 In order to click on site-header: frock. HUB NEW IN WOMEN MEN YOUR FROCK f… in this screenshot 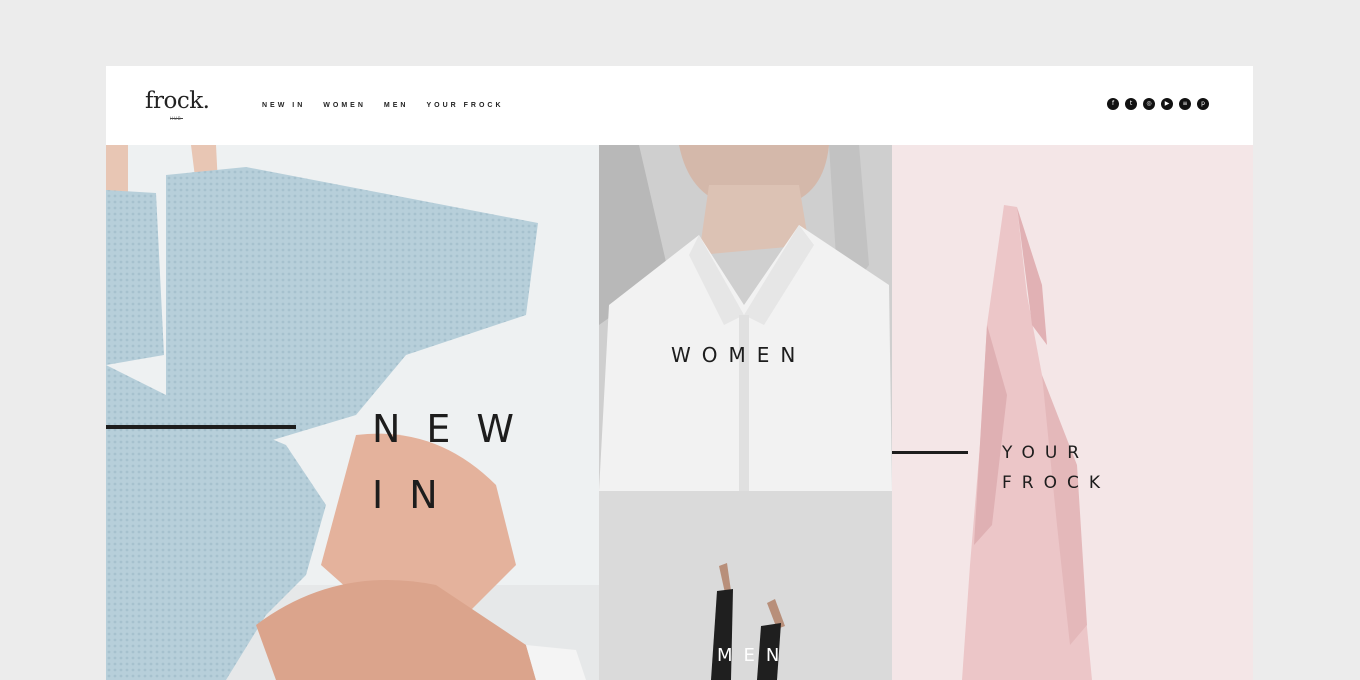, I will do `click(679, 105)`.